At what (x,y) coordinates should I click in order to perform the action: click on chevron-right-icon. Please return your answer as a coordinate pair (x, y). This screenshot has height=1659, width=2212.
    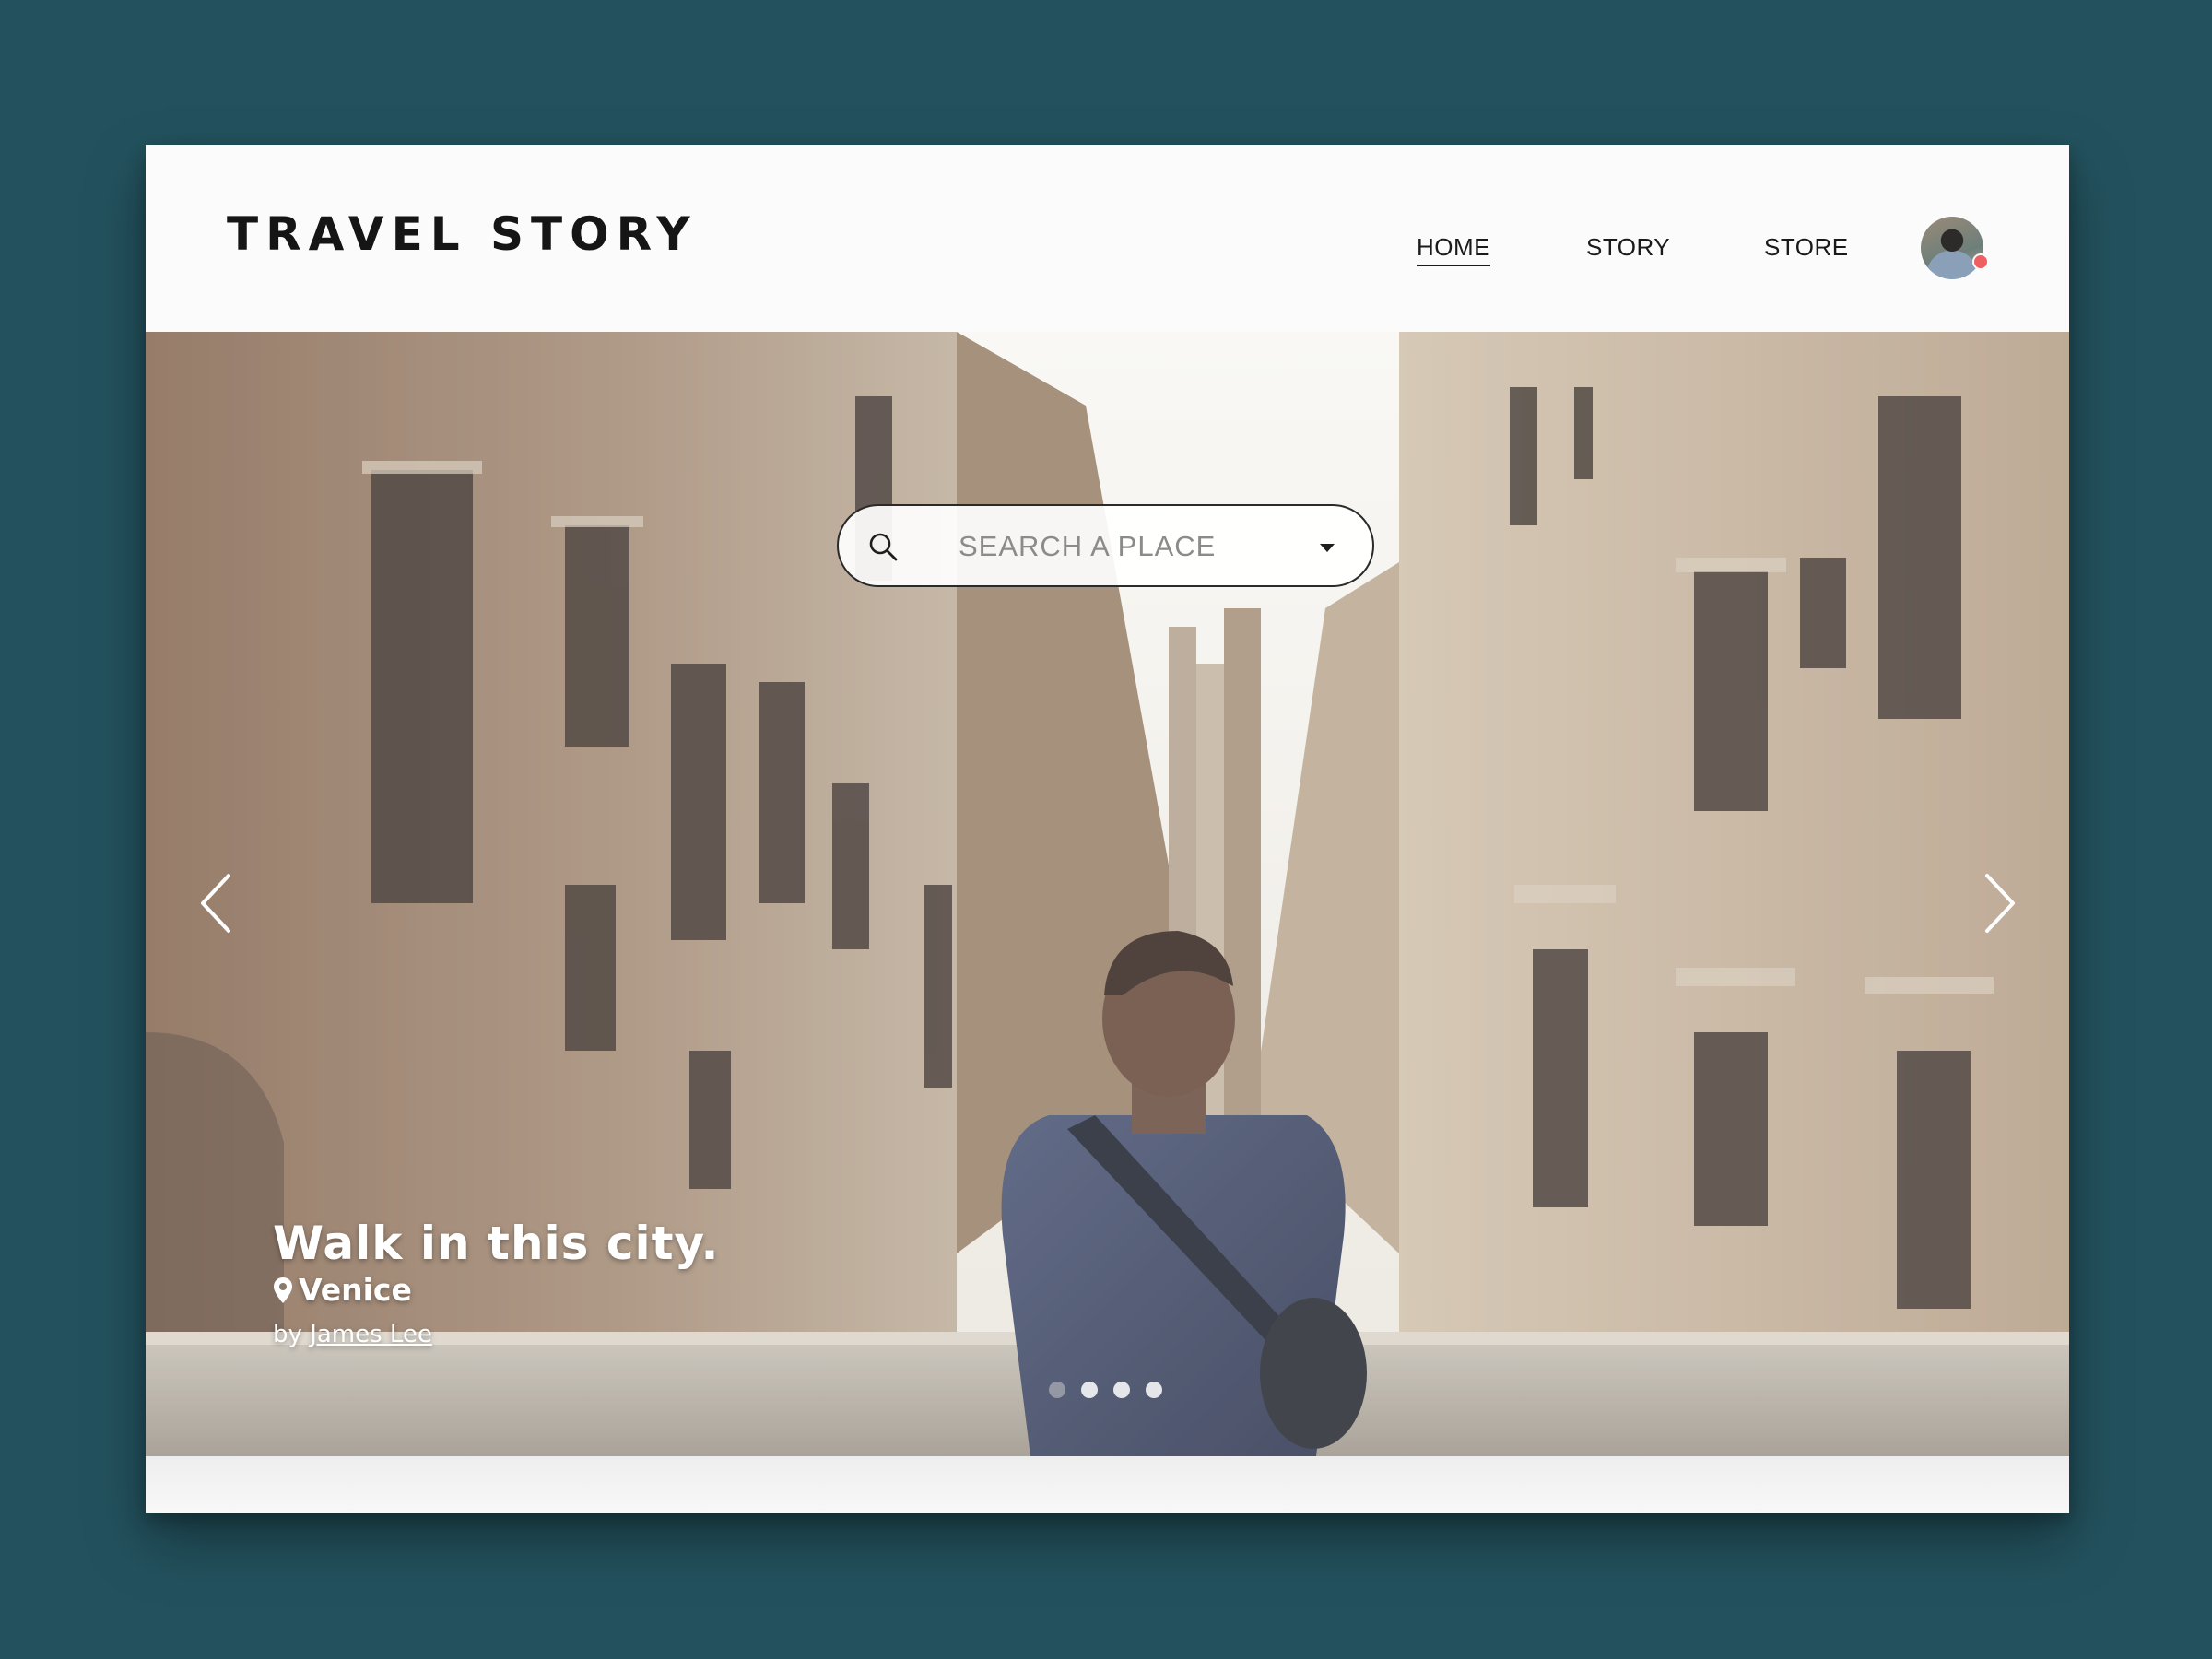
    Looking at the image, I should click on (2000, 903).